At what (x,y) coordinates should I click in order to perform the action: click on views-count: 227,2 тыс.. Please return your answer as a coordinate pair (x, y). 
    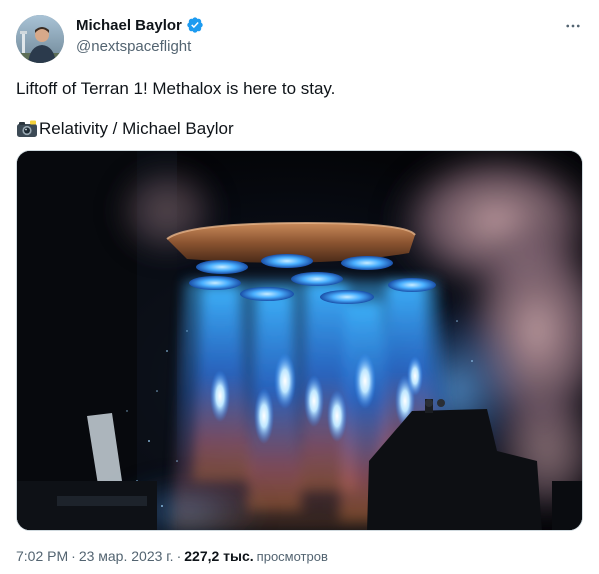
    Looking at the image, I should click on (218, 556).